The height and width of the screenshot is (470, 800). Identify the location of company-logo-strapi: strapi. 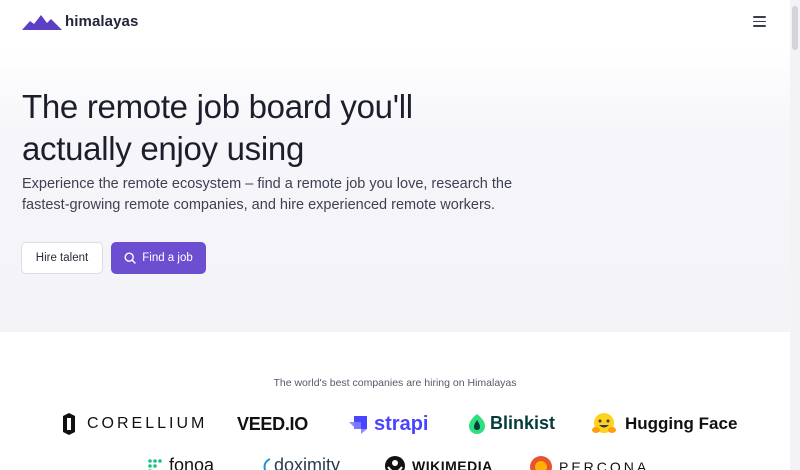
(387, 424).